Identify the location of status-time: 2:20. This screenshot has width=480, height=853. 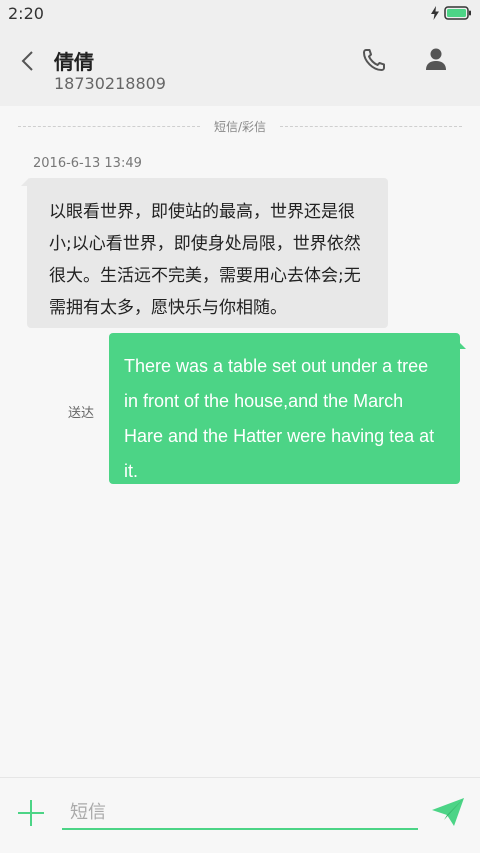
(26, 13).